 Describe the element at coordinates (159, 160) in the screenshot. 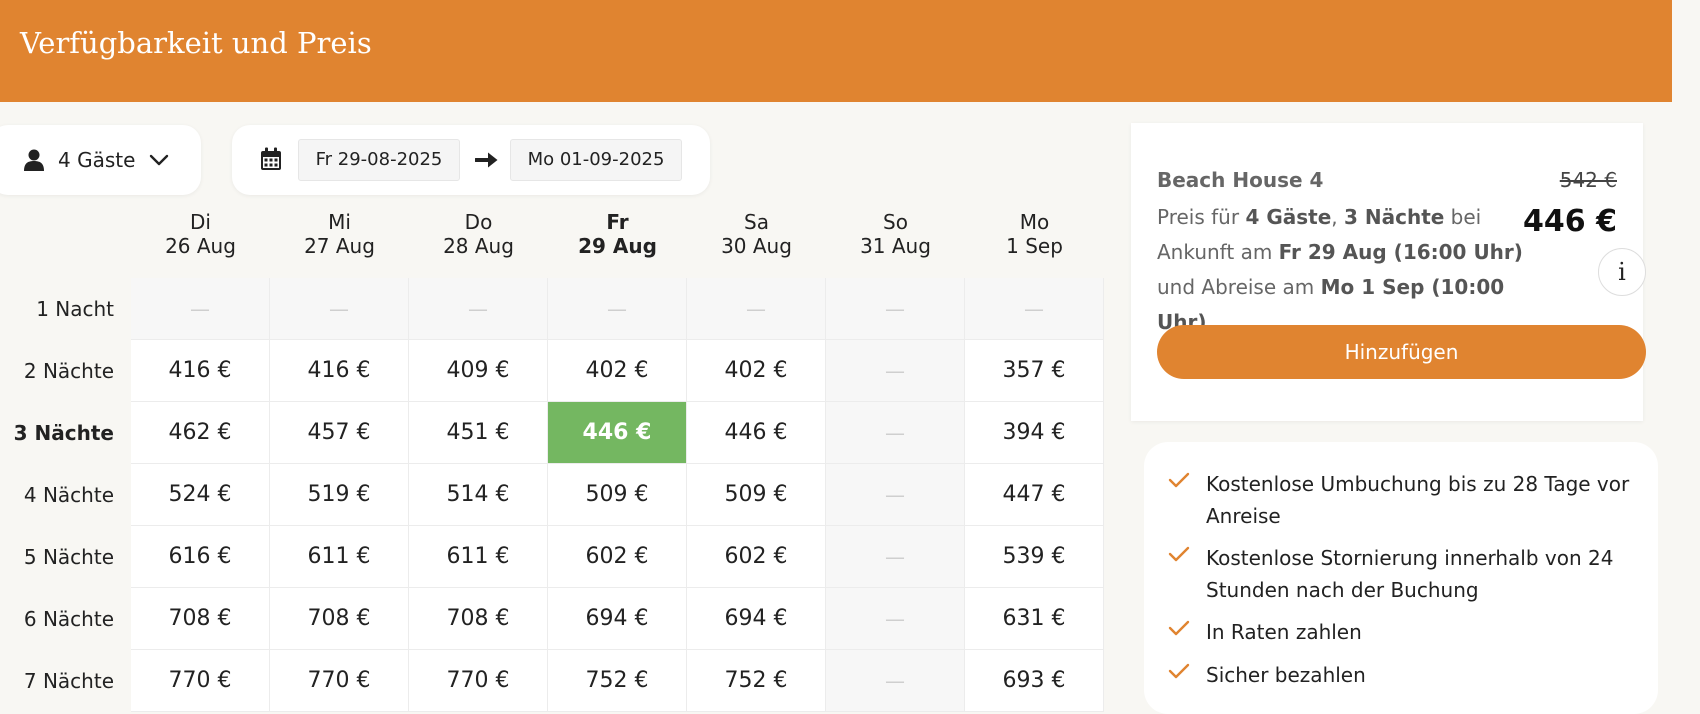

I see `chevron-down-icon` at that location.